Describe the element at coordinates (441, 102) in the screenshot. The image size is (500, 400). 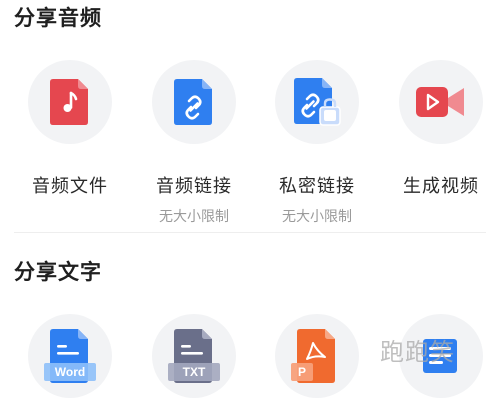
I see `video-icon` at that location.